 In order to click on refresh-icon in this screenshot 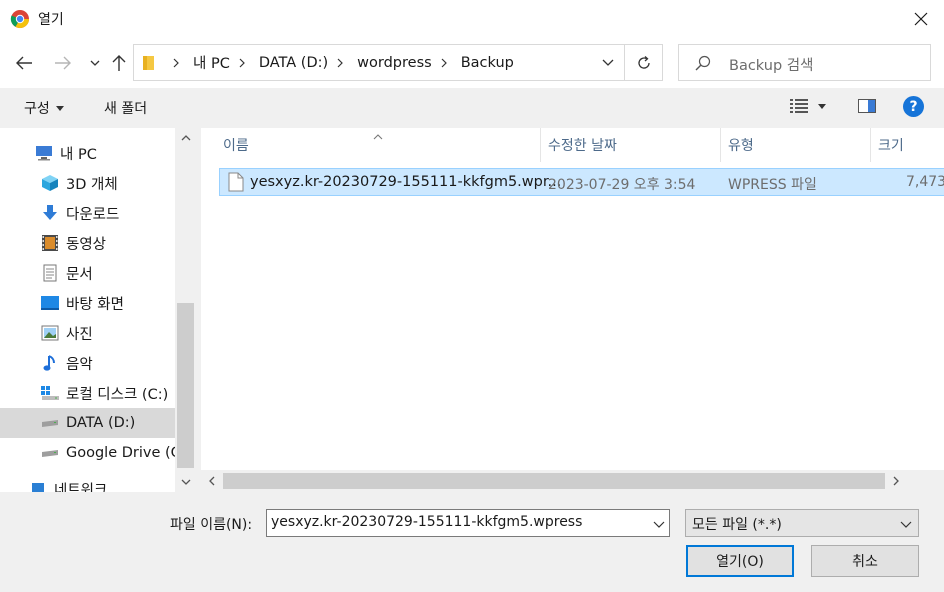, I will do `click(644, 62)`.